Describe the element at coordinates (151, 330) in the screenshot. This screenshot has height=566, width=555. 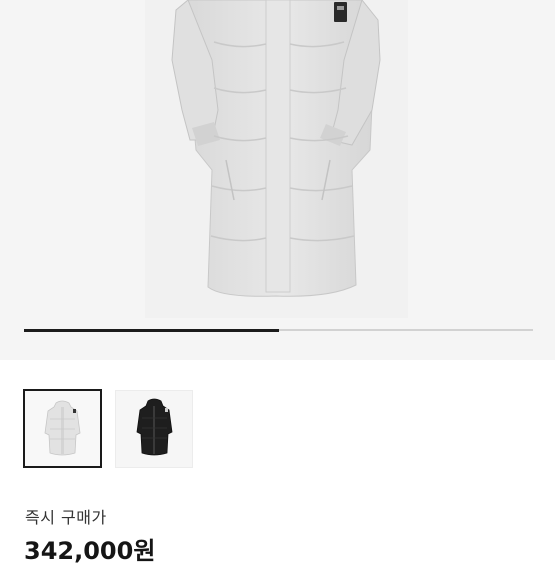
I see `gallery-progress-fill` at that location.